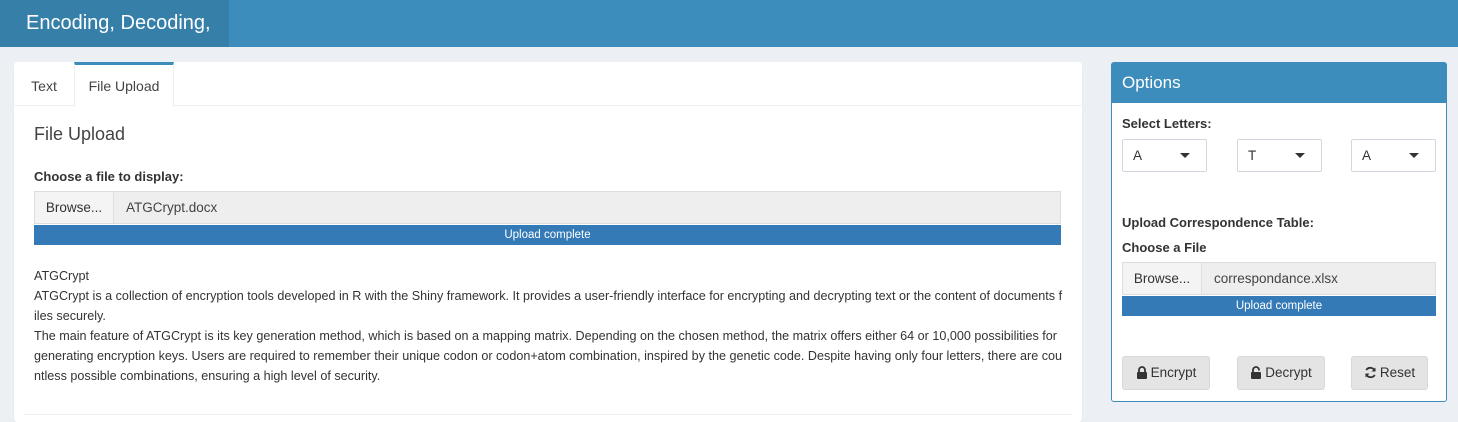 This screenshot has height=422, width=1458. I want to click on unlock-icon, so click(1256, 372).